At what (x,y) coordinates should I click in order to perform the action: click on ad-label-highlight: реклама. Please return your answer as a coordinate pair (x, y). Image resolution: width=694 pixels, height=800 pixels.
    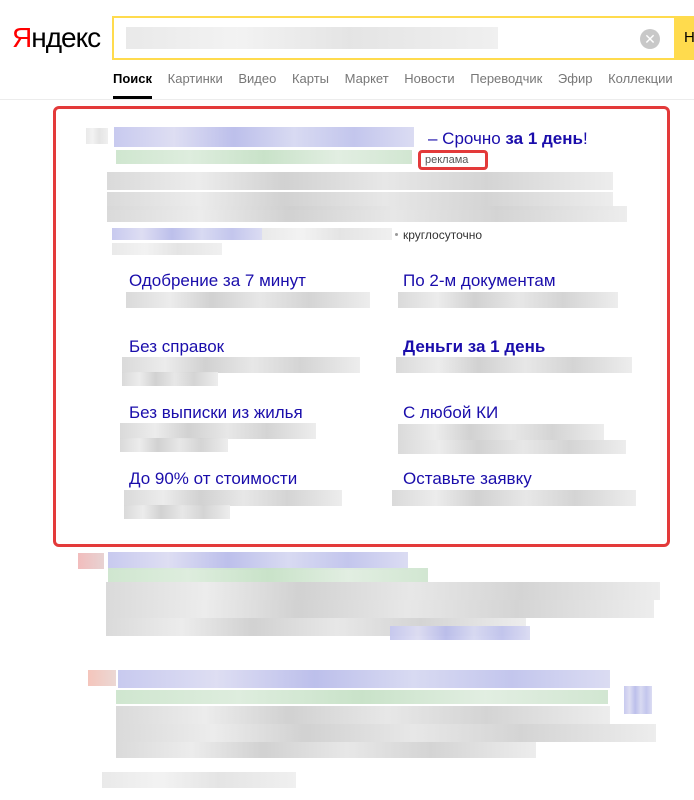
    Looking at the image, I should click on (453, 160).